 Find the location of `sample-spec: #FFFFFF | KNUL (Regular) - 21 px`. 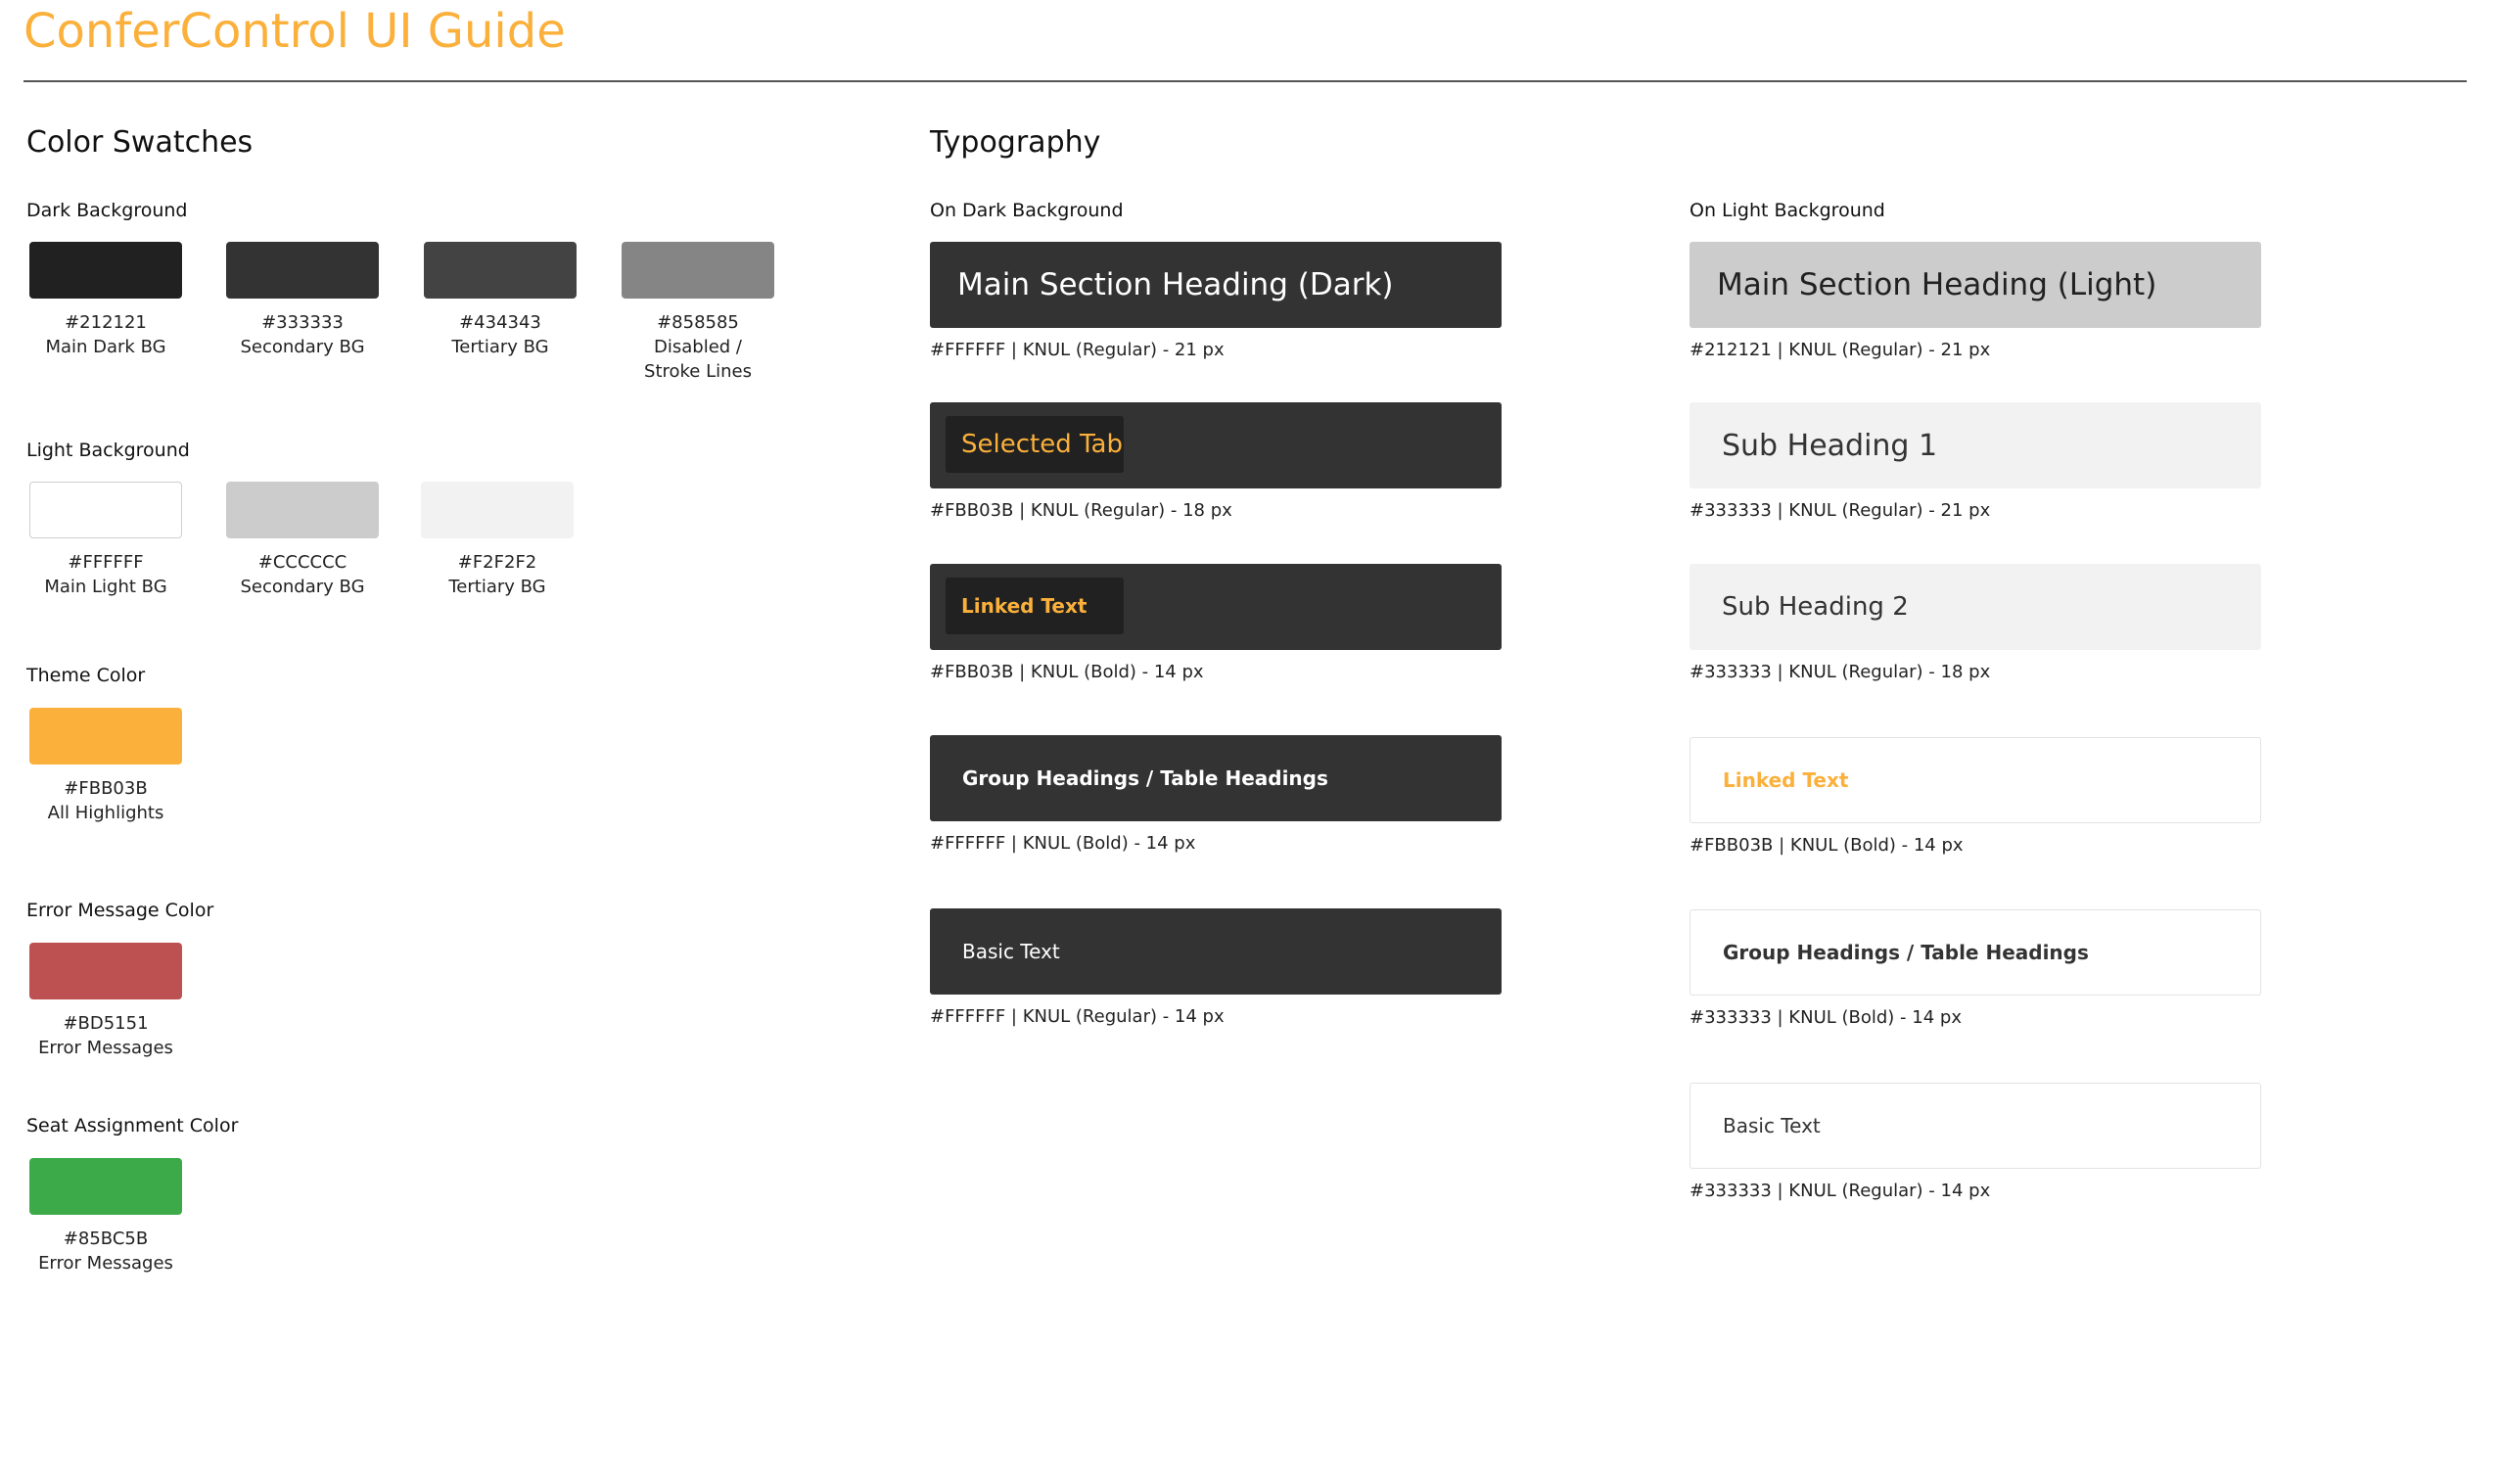

sample-spec: #FFFFFF | KNUL (Regular) - 21 px is located at coordinates (1077, 350).